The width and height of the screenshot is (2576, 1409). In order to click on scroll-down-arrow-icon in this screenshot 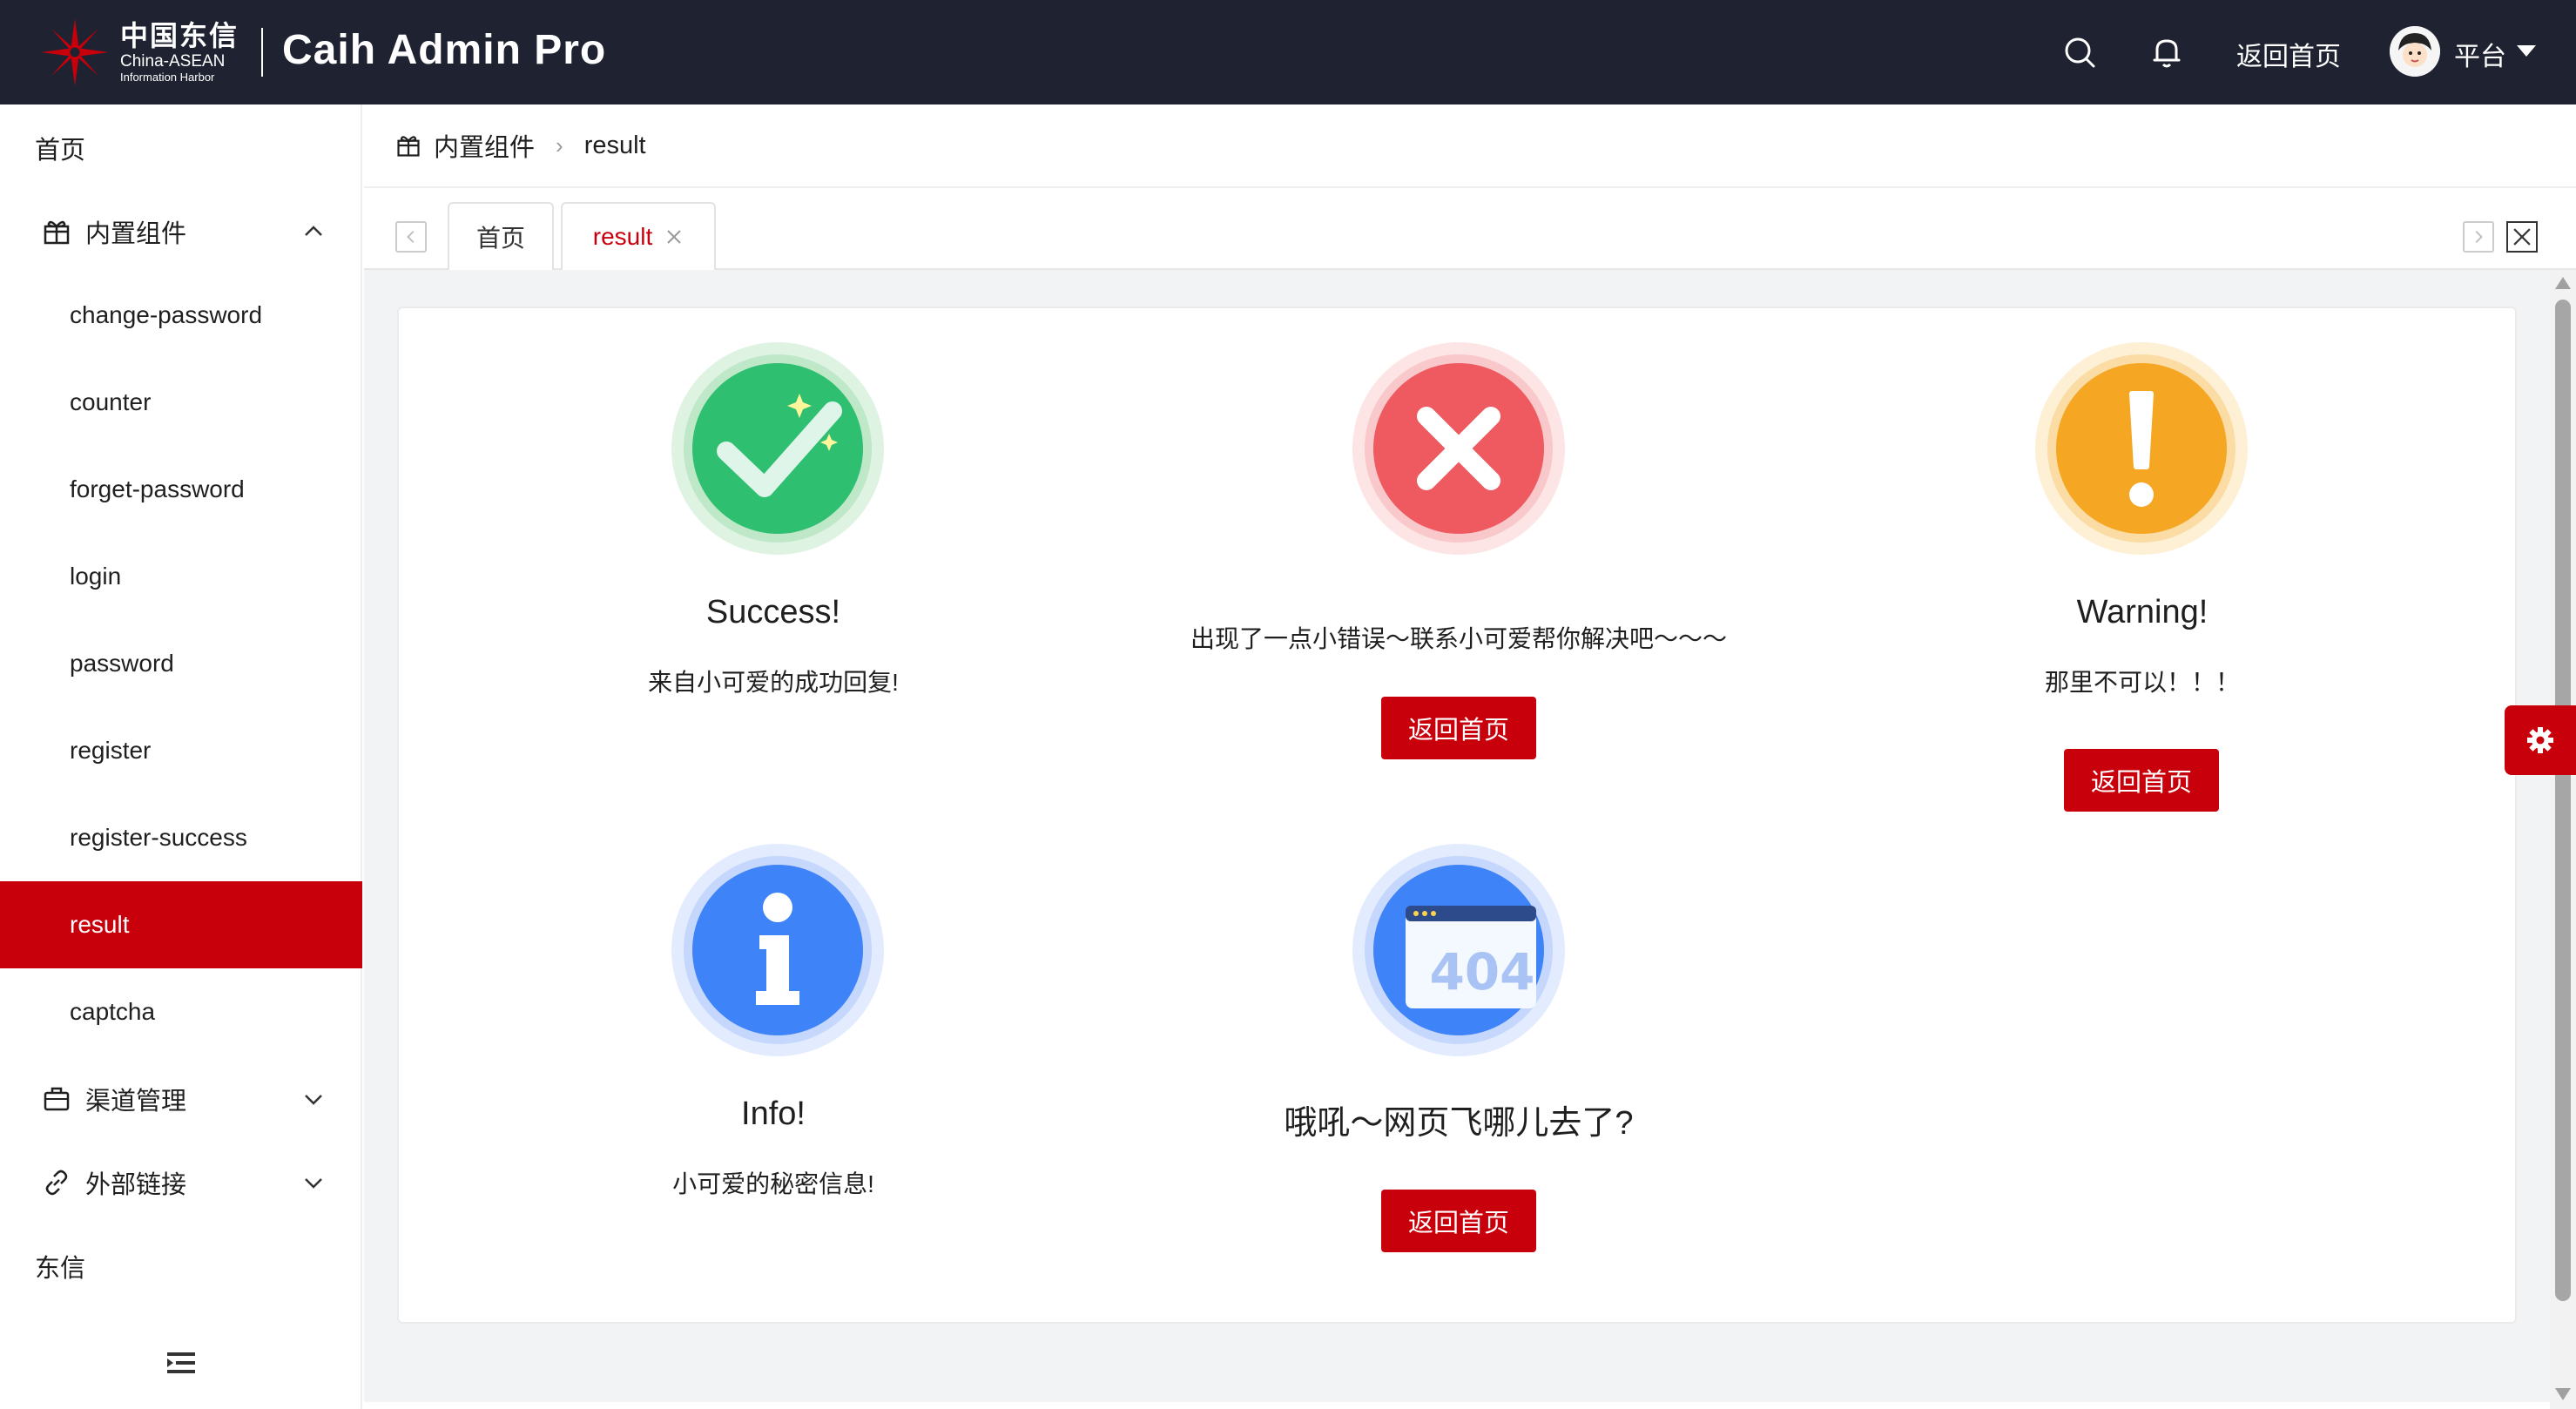, I will do `click(2563, 1394)`.